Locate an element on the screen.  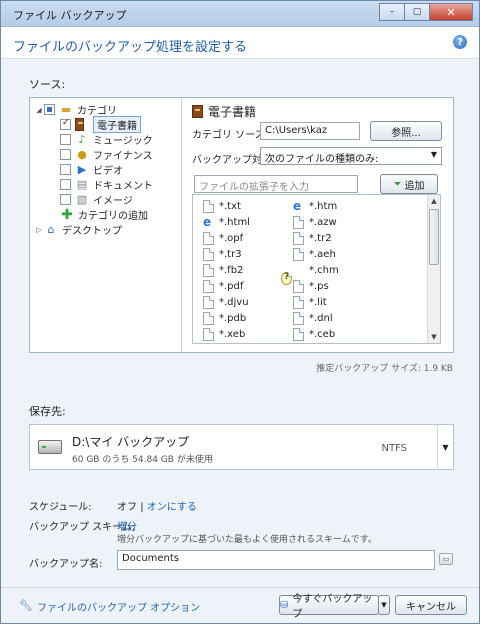
music-note-icon: ♪ is located at coordinates (82, 139).